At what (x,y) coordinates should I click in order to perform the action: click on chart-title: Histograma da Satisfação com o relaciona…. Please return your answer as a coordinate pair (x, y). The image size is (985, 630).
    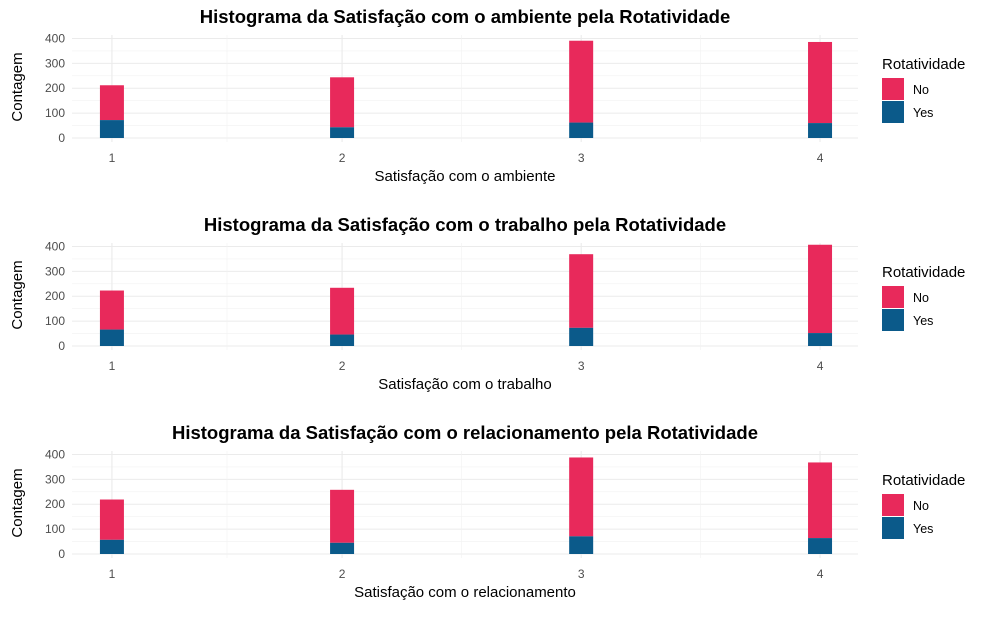
    Looking at the image, I should click on (465, 432).